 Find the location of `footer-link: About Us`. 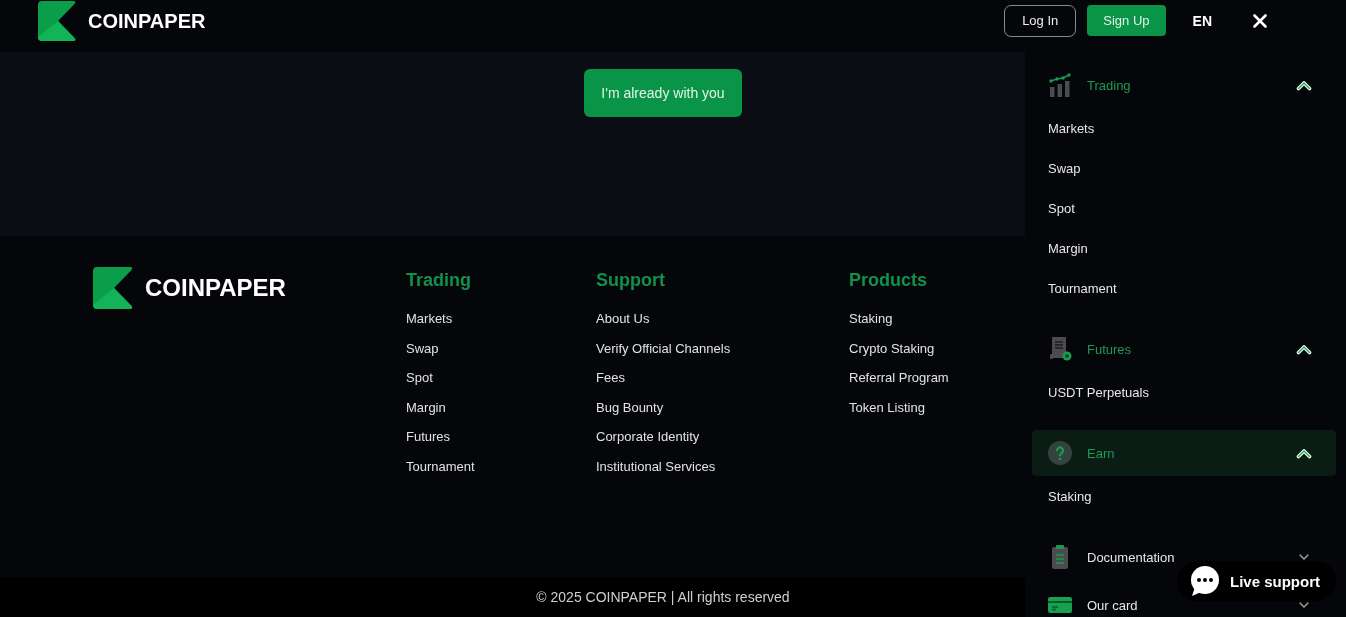

footer-link: About Us is located at coordinates (623, 319).